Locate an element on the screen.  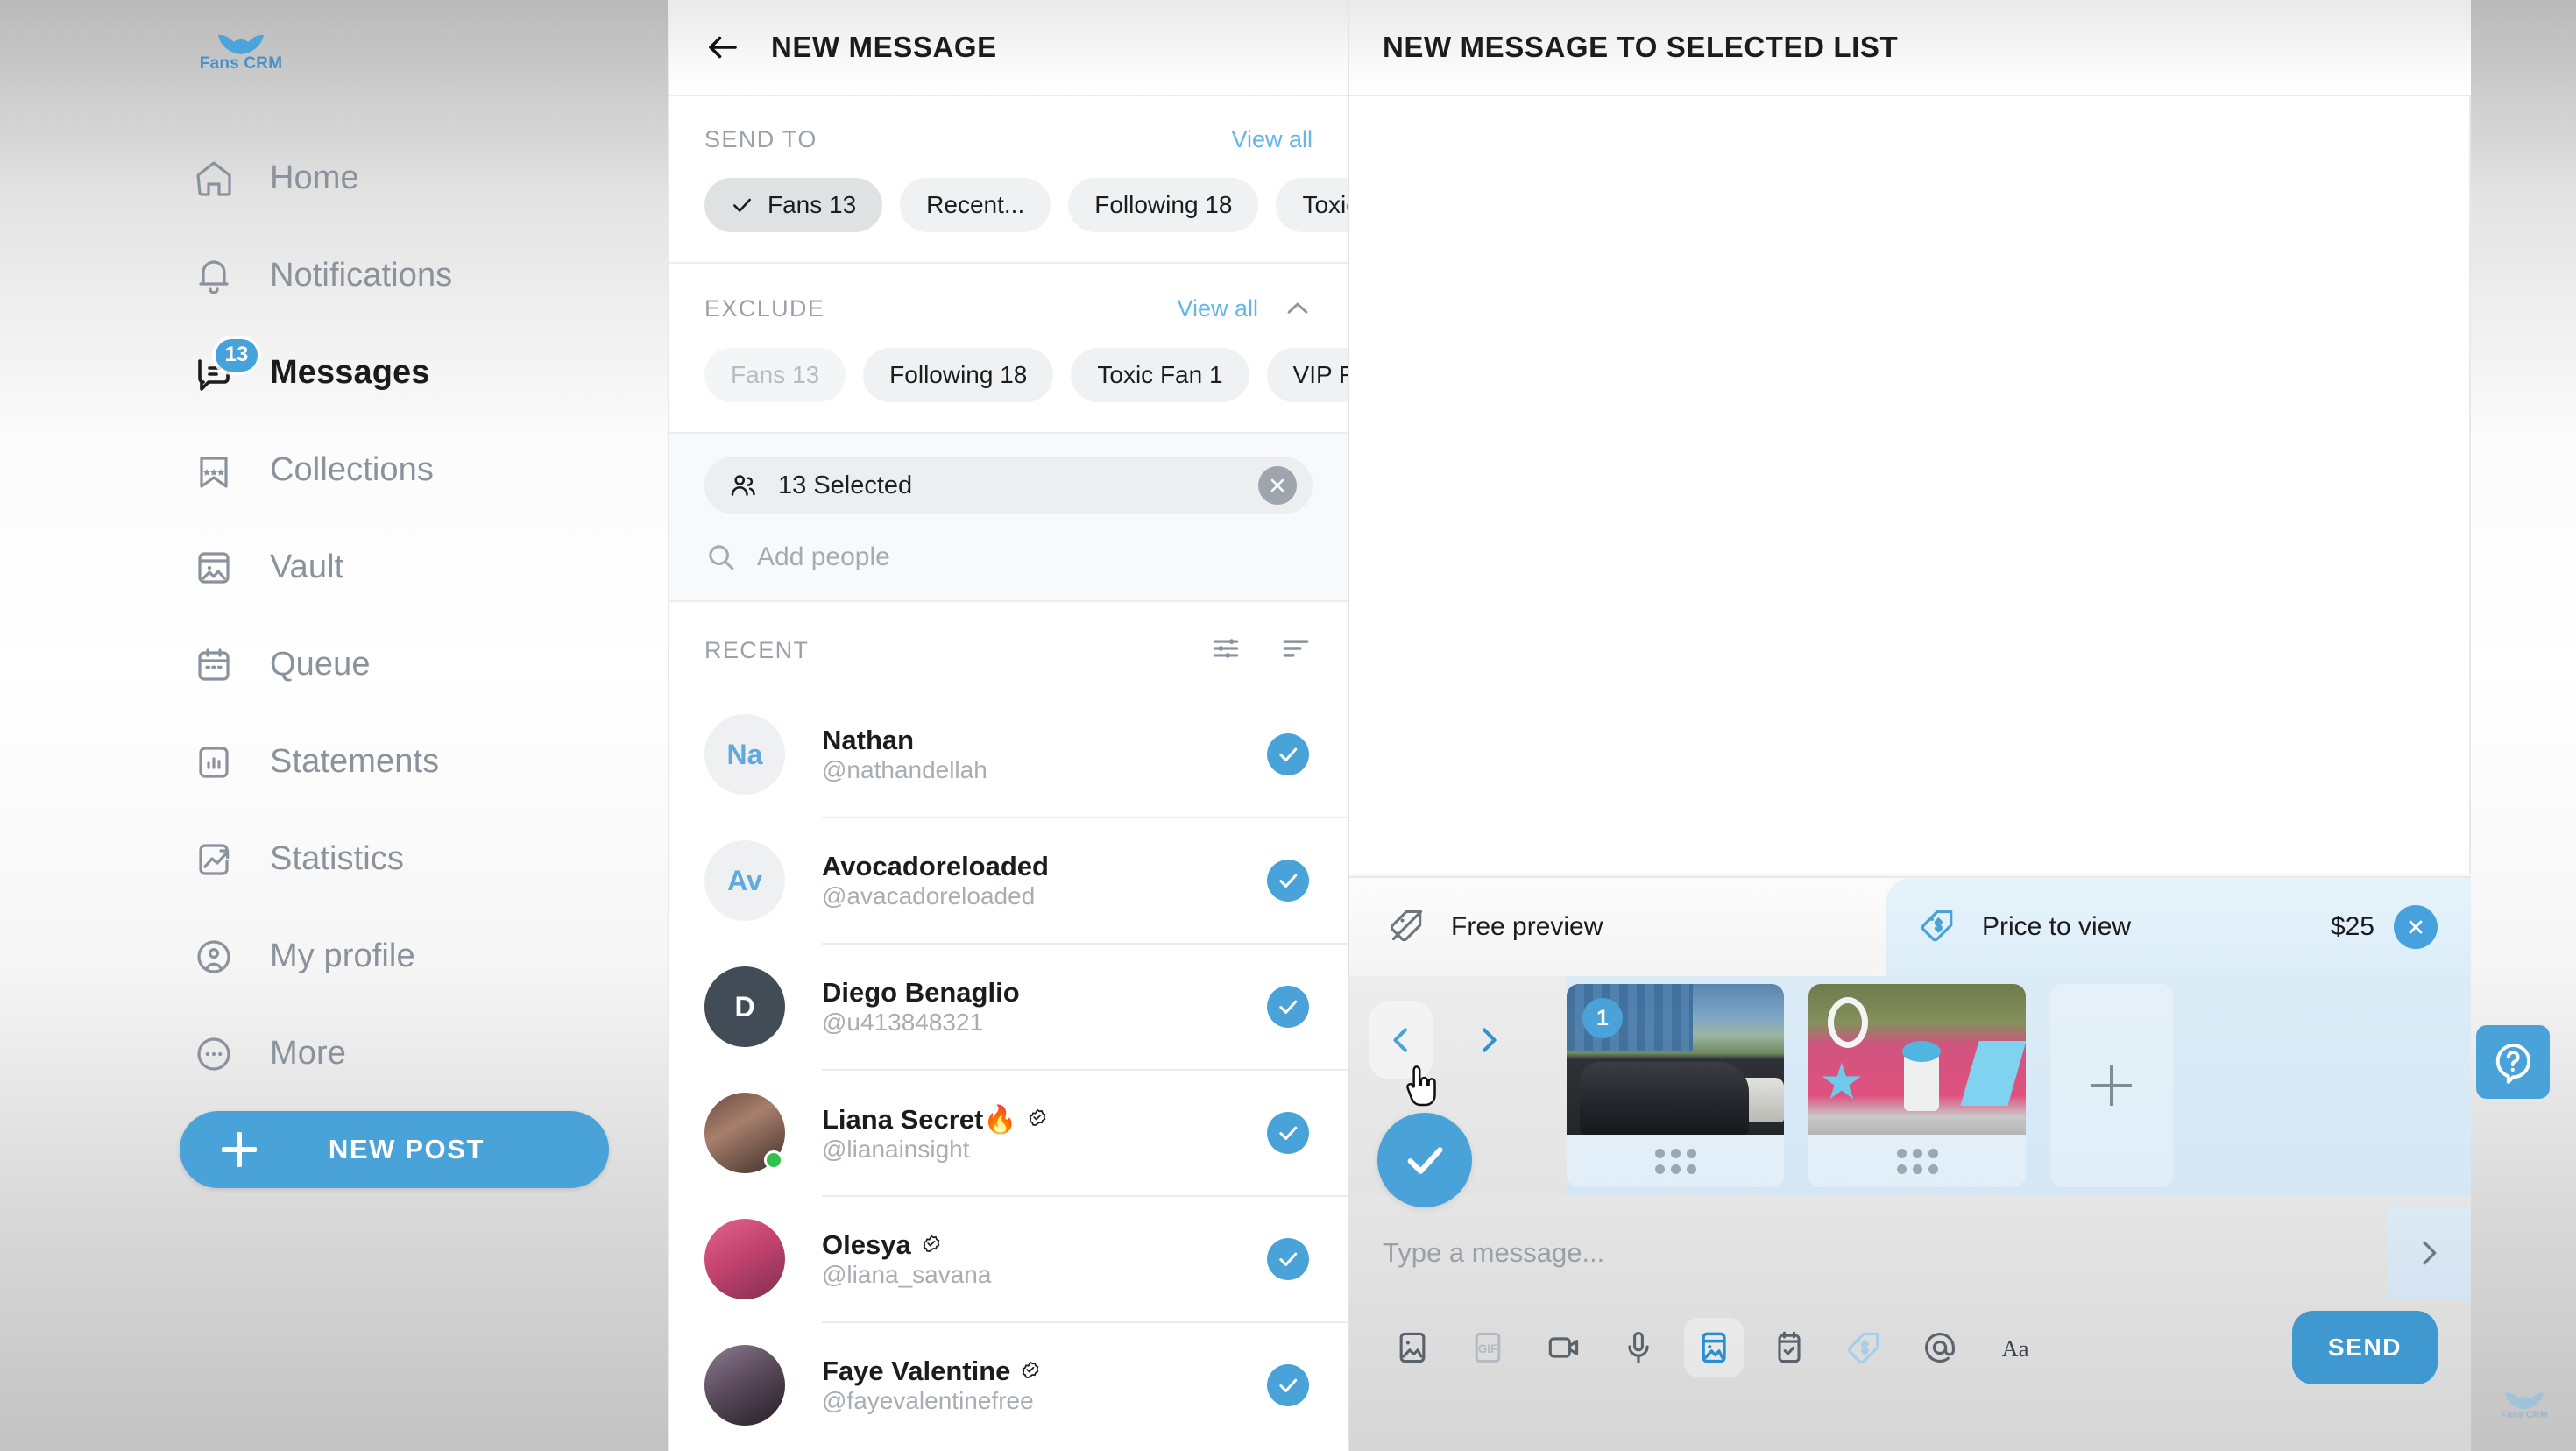
sidebar-item-my-profile: My profile is located at coordinates (334, 956).